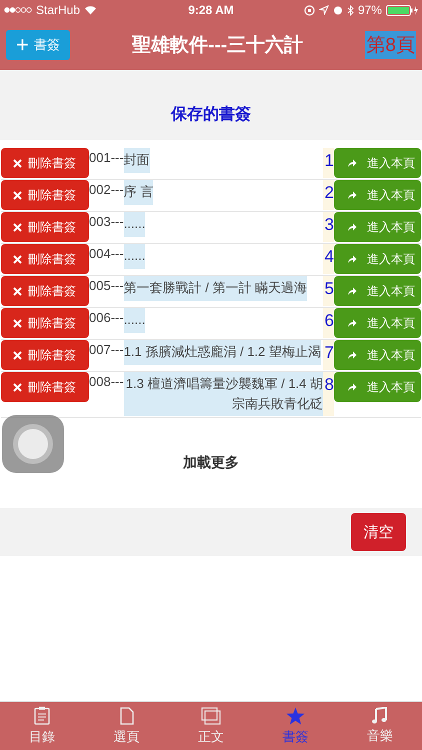  Describe the element at coordinates (127, 715) in the screenshot. I see `page-icon` at that location.